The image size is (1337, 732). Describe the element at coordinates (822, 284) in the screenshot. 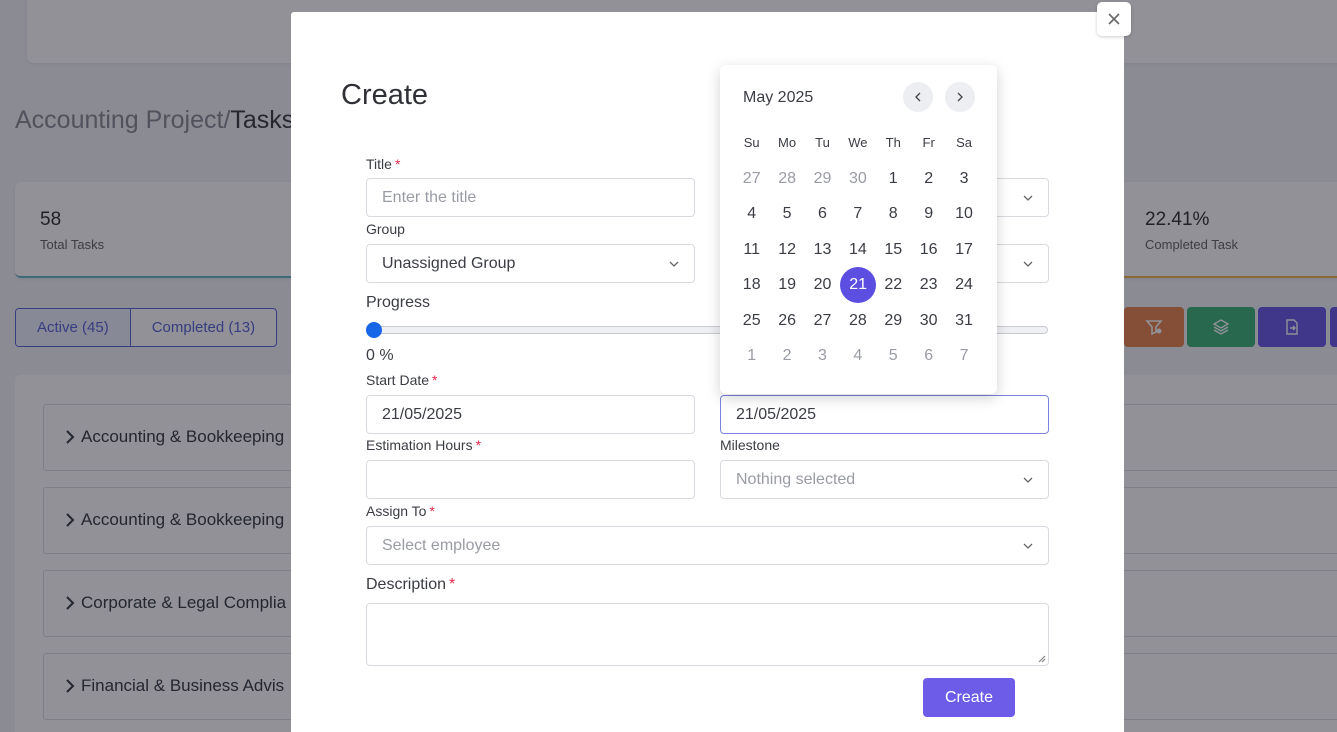

I see `calendar-day: 20` at that location.